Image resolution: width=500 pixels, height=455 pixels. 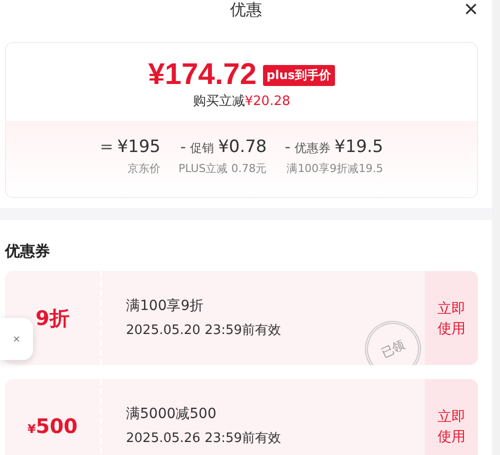 I want to click on final-price: ¥174.72, so click(x=202, y=75).